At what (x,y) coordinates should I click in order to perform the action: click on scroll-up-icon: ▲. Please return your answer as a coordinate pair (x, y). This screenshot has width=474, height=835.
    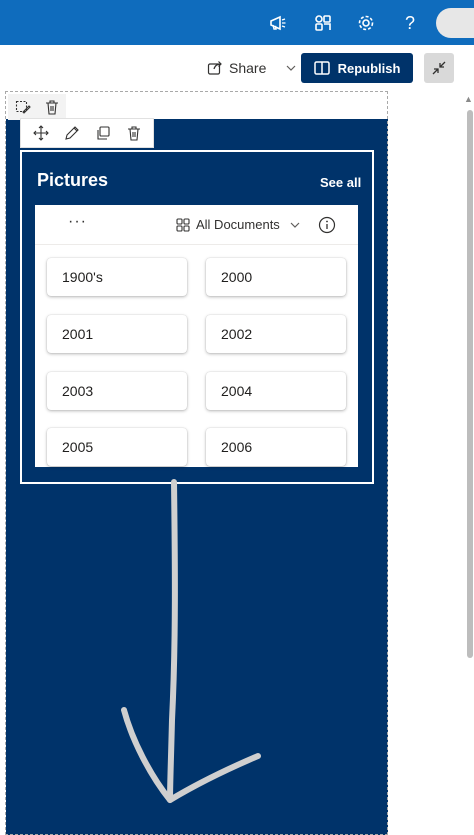
    Looking at the image, I should click on (468, 99).